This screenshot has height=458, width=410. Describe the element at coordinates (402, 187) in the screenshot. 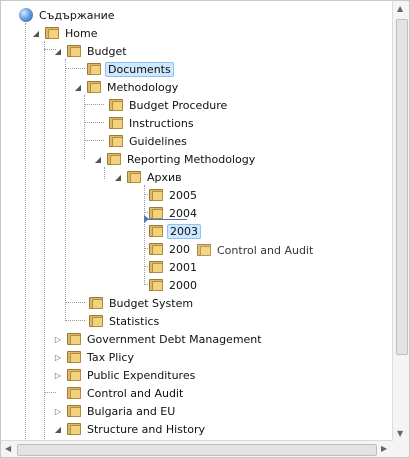

I see `vertical-scroll-thumb` at that location.